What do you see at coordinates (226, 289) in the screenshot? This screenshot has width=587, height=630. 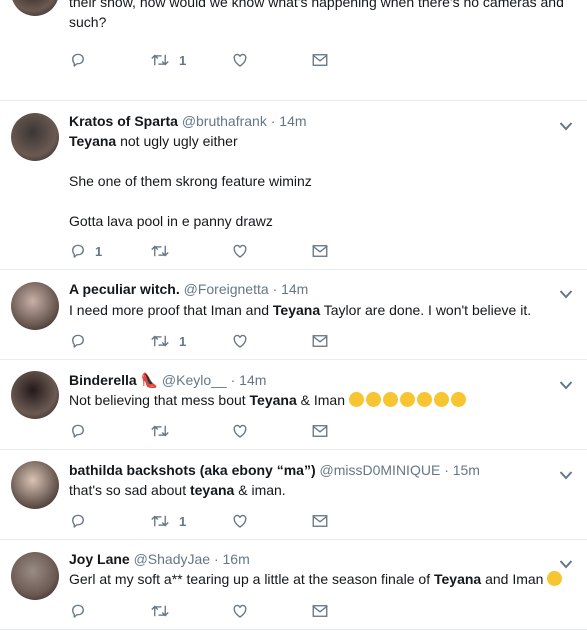 I see `user-handle: @Foreignetta` at bounding box center [226, 289].